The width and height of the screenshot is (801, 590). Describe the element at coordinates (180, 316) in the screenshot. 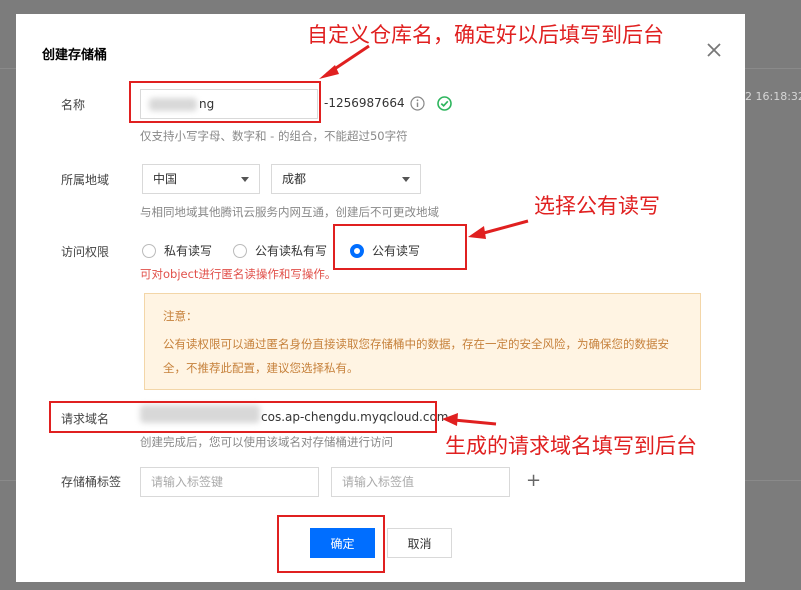

I see `notice-title: 注意：` at that location.